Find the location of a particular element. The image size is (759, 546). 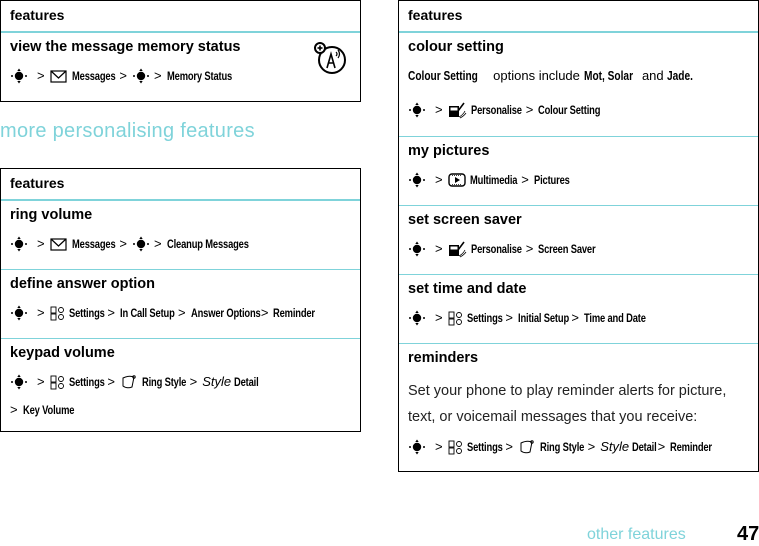

description-text: and is located at coordinates (653, 75).